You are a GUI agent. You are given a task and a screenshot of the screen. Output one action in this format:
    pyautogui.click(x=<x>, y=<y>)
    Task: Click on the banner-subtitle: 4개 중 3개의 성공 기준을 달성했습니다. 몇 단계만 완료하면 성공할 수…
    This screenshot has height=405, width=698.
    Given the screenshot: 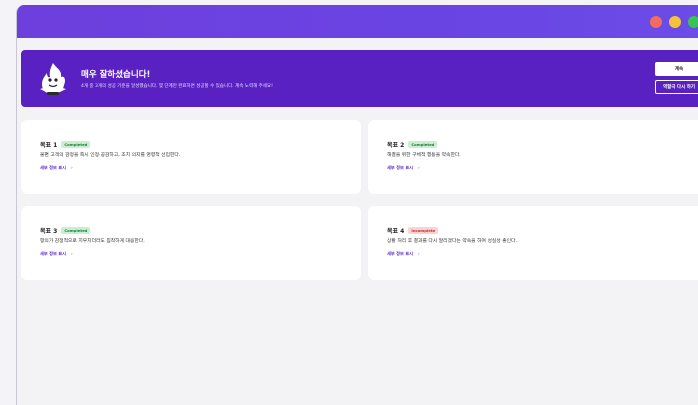 What is the action you would take?
    pyautogui.click(x=177, y=86)
    